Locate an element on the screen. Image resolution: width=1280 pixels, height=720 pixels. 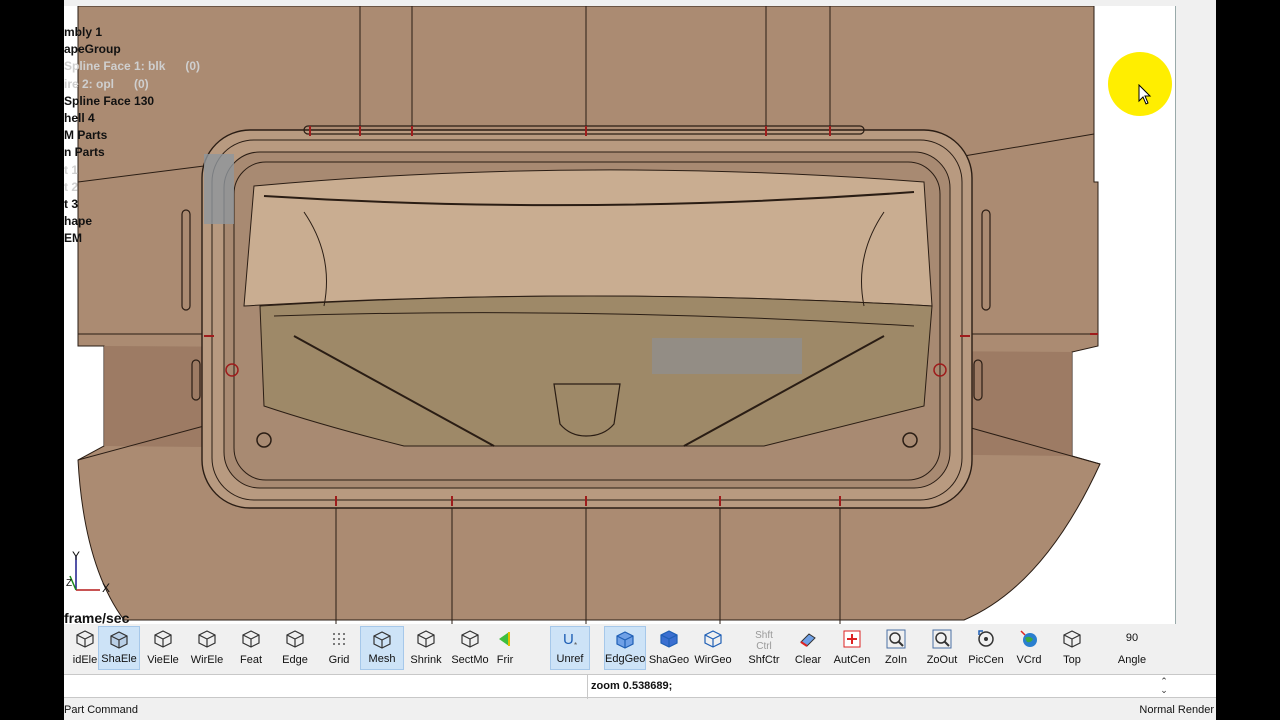
u-symbol-icon: U * is located at coordinates (570, 640).